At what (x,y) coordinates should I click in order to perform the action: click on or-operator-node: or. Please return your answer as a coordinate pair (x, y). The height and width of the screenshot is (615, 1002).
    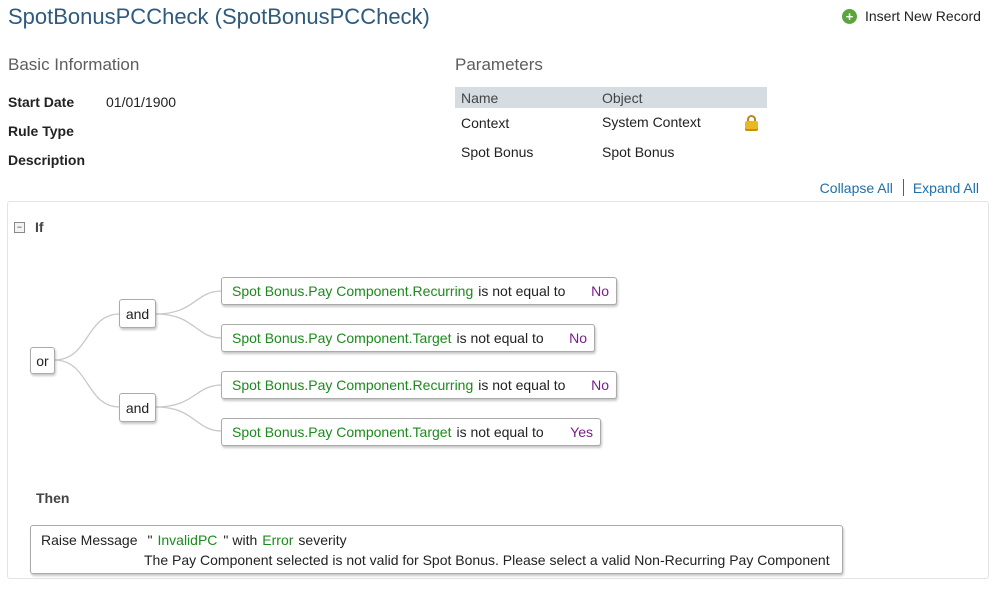
    Looking at the image, I should click on (42, 360).